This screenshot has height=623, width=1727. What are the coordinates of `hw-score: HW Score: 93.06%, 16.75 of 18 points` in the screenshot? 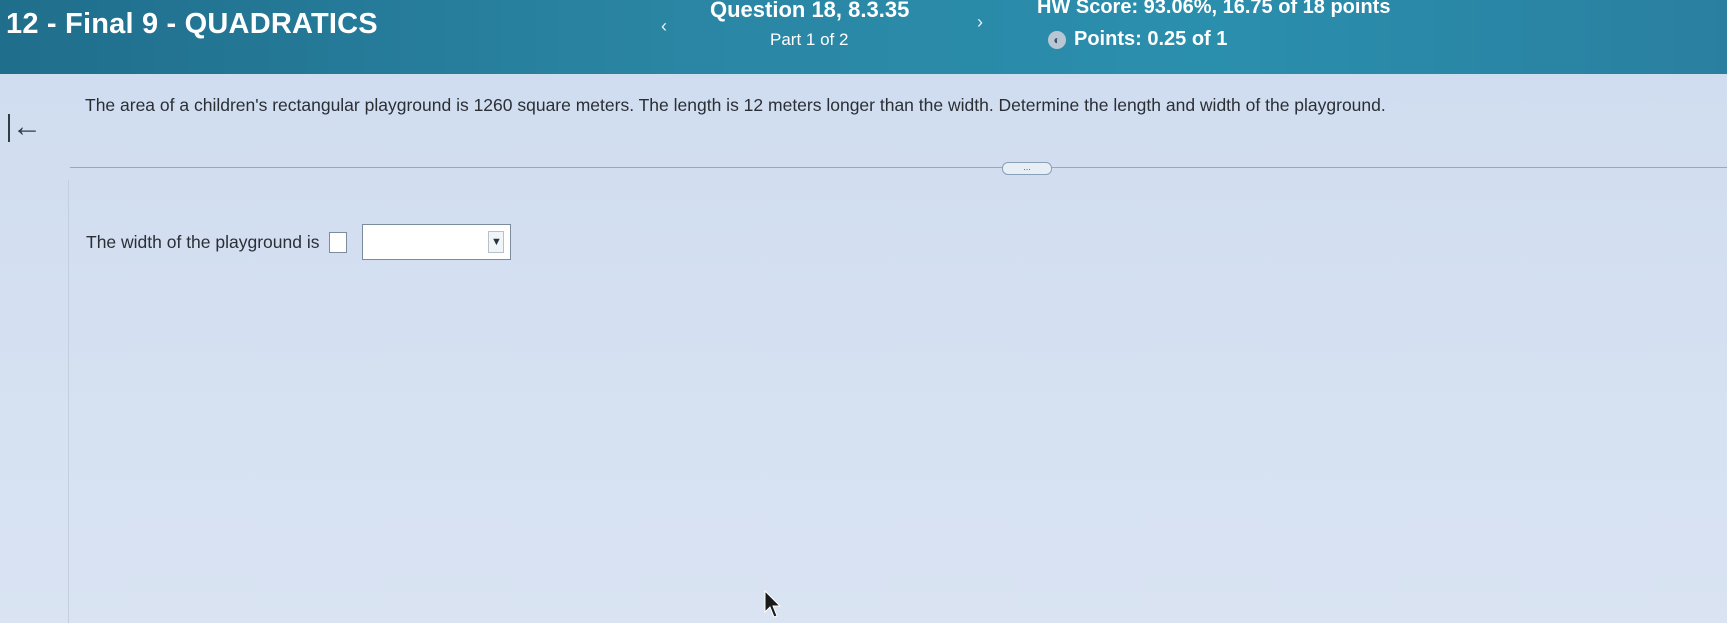 It's located at (1214, 9).